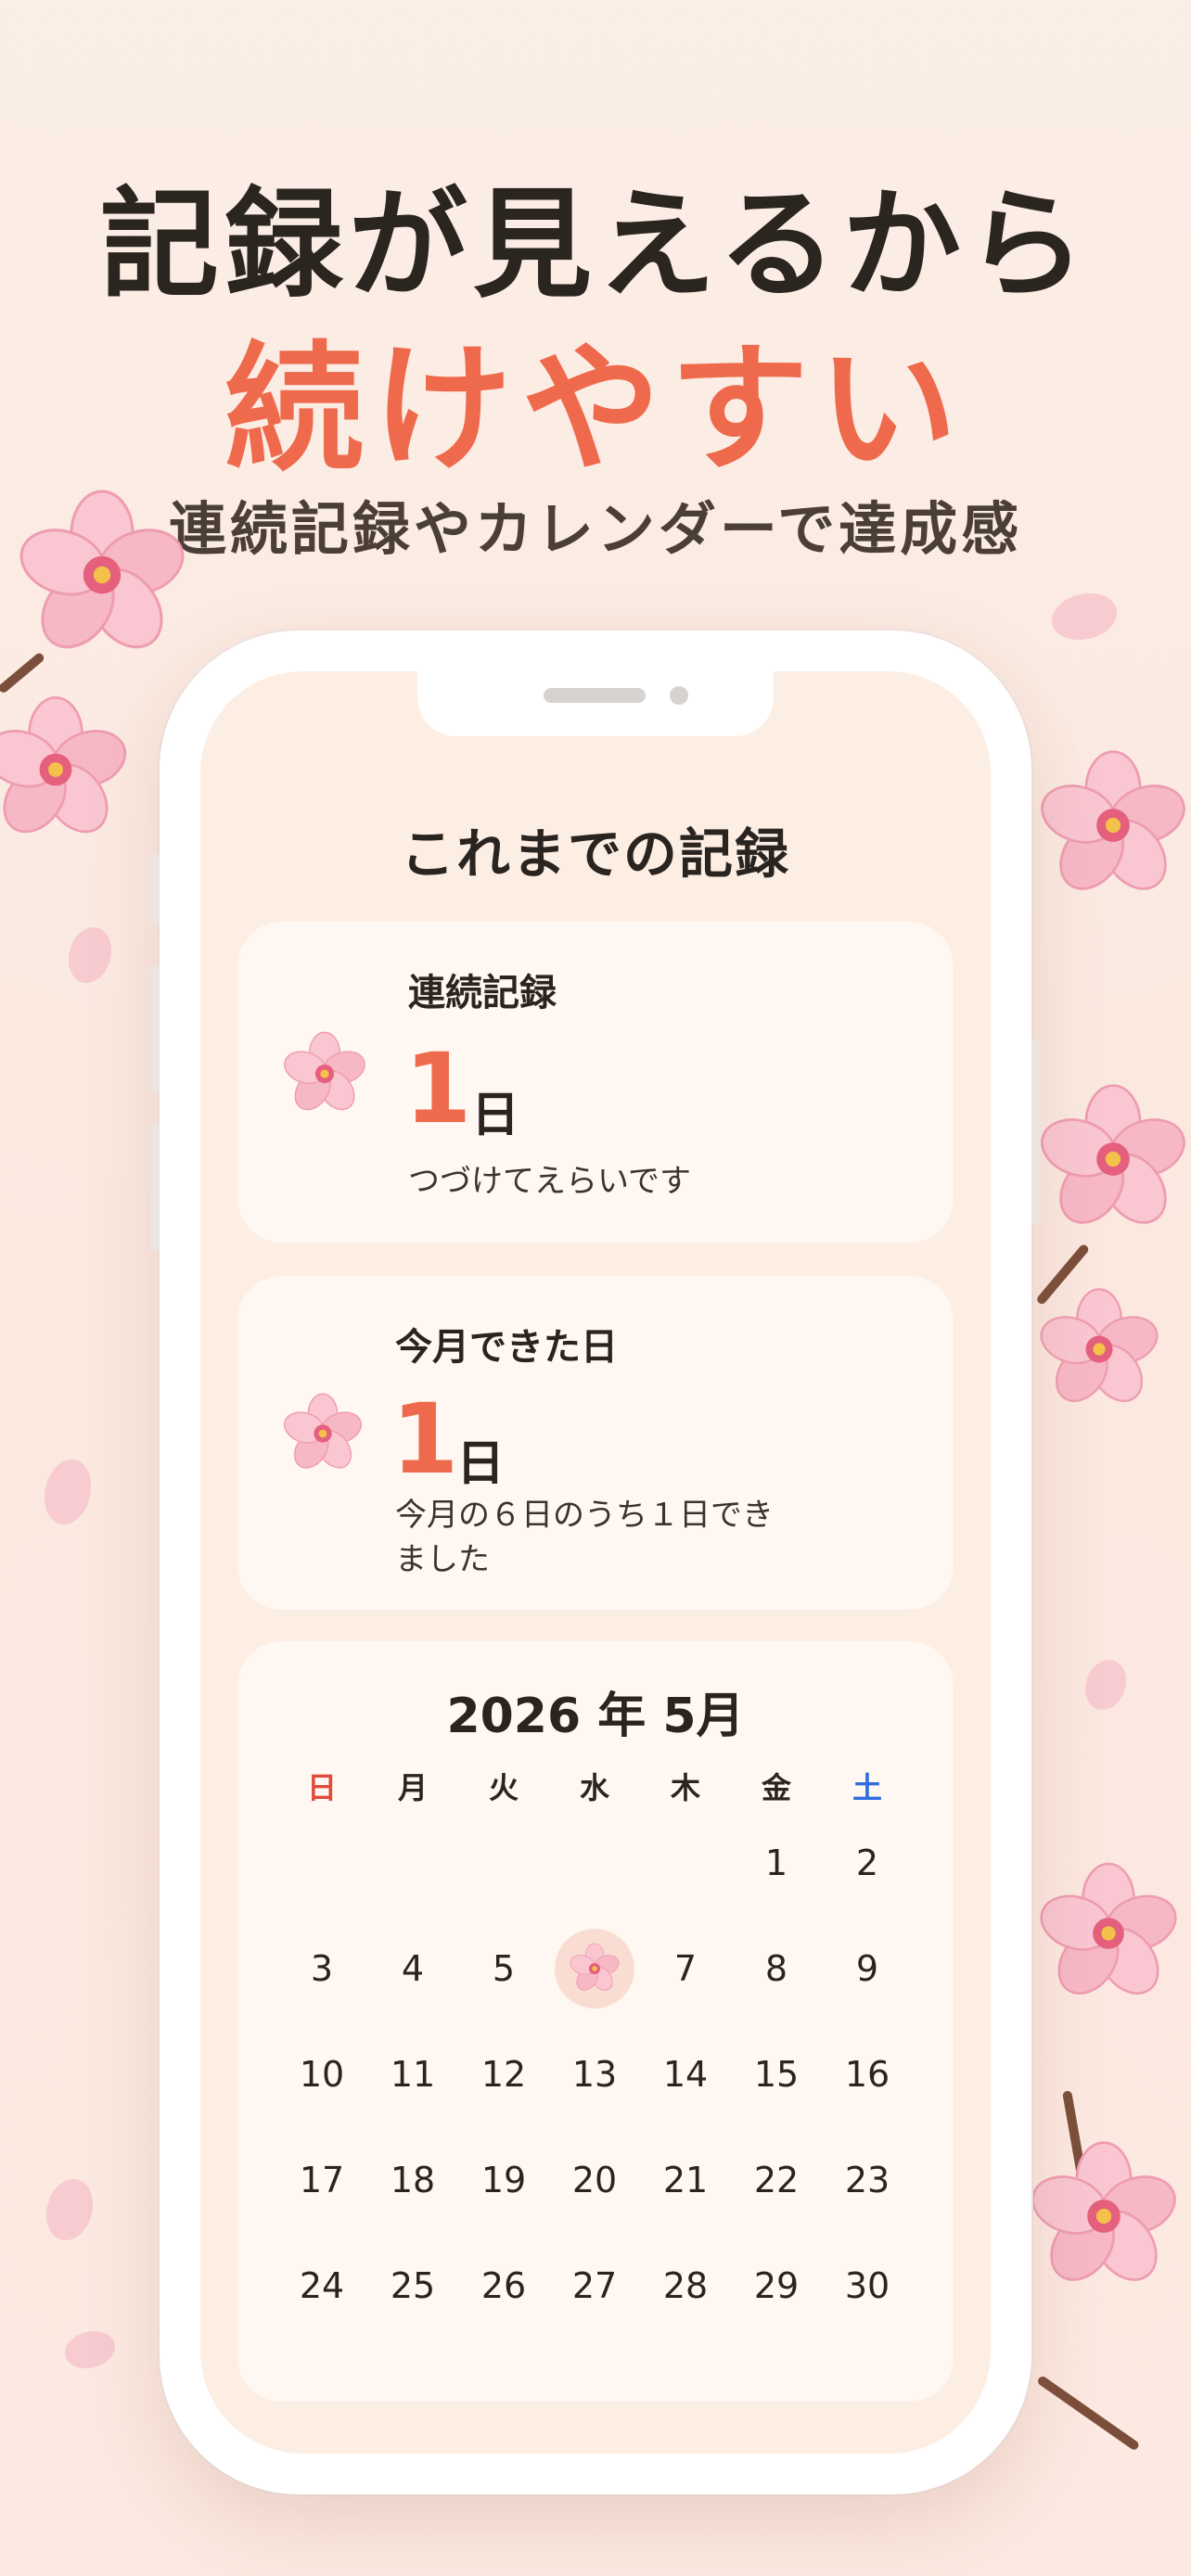 This screenshot has height=2576, width=1191. I want to click on month-label: 今月できた日, so click(506, 1347).